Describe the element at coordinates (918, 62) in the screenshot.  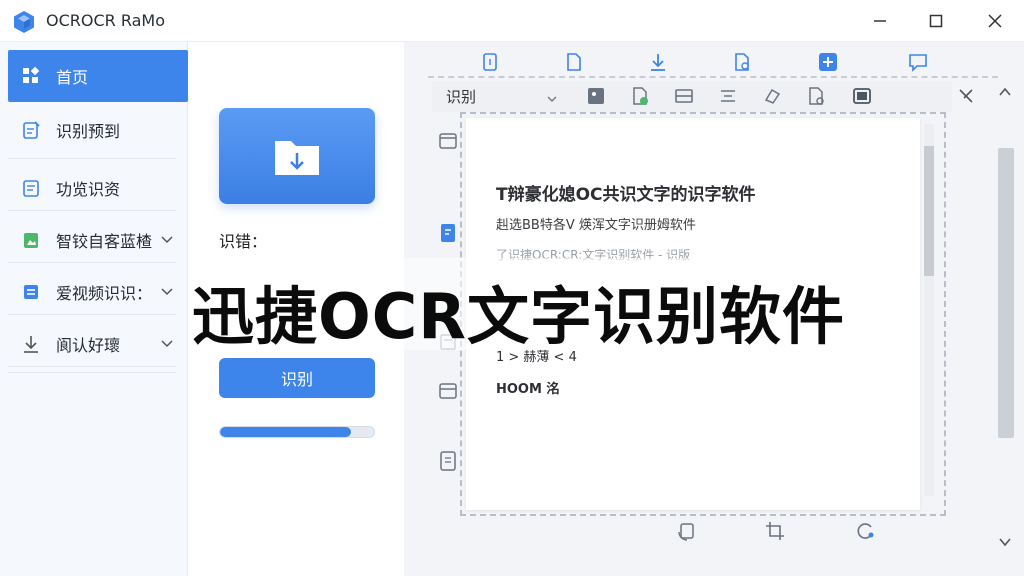
I see `comment-icon` at that location.